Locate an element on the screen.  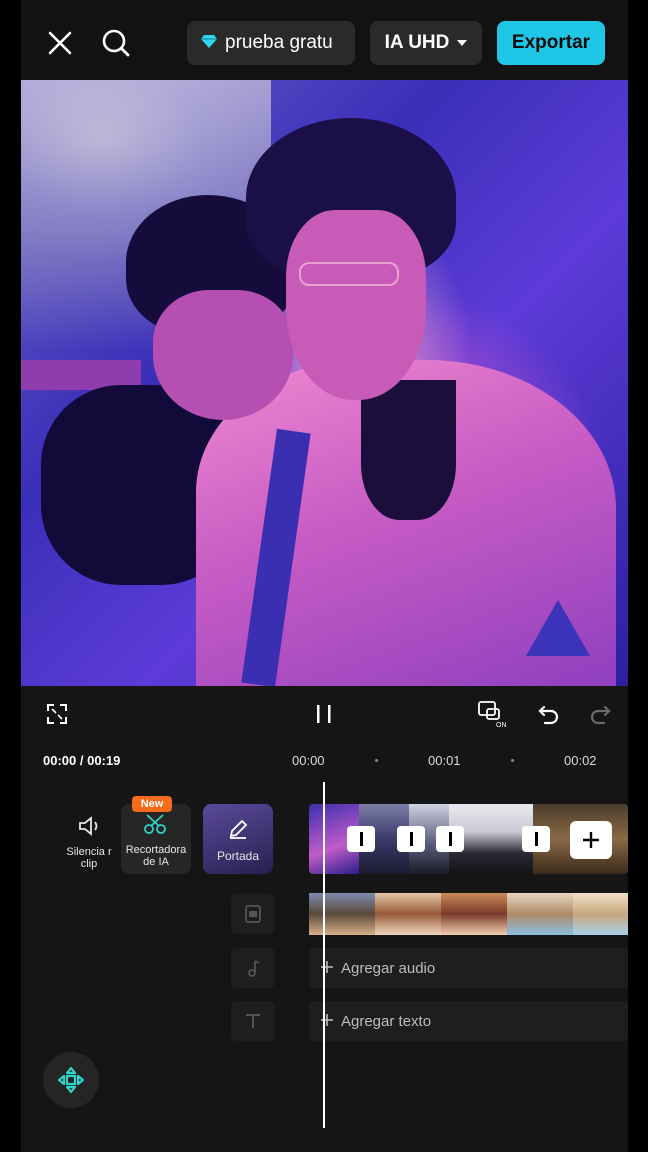
quality-dropdown: IA UHD is located at coordinates (426, 43).